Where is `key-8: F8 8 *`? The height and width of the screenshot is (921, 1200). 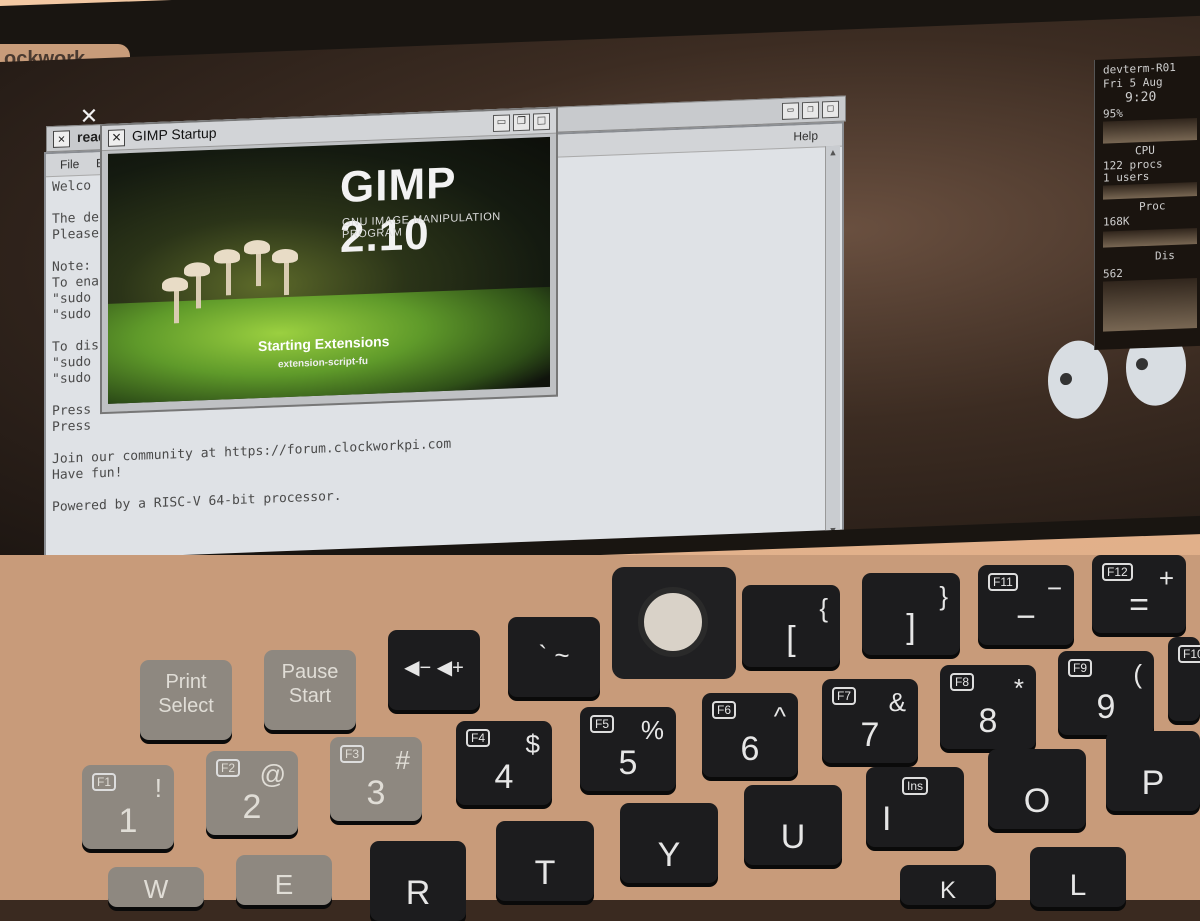 key-8: F8 8 * is located at coordinates (988, 707).